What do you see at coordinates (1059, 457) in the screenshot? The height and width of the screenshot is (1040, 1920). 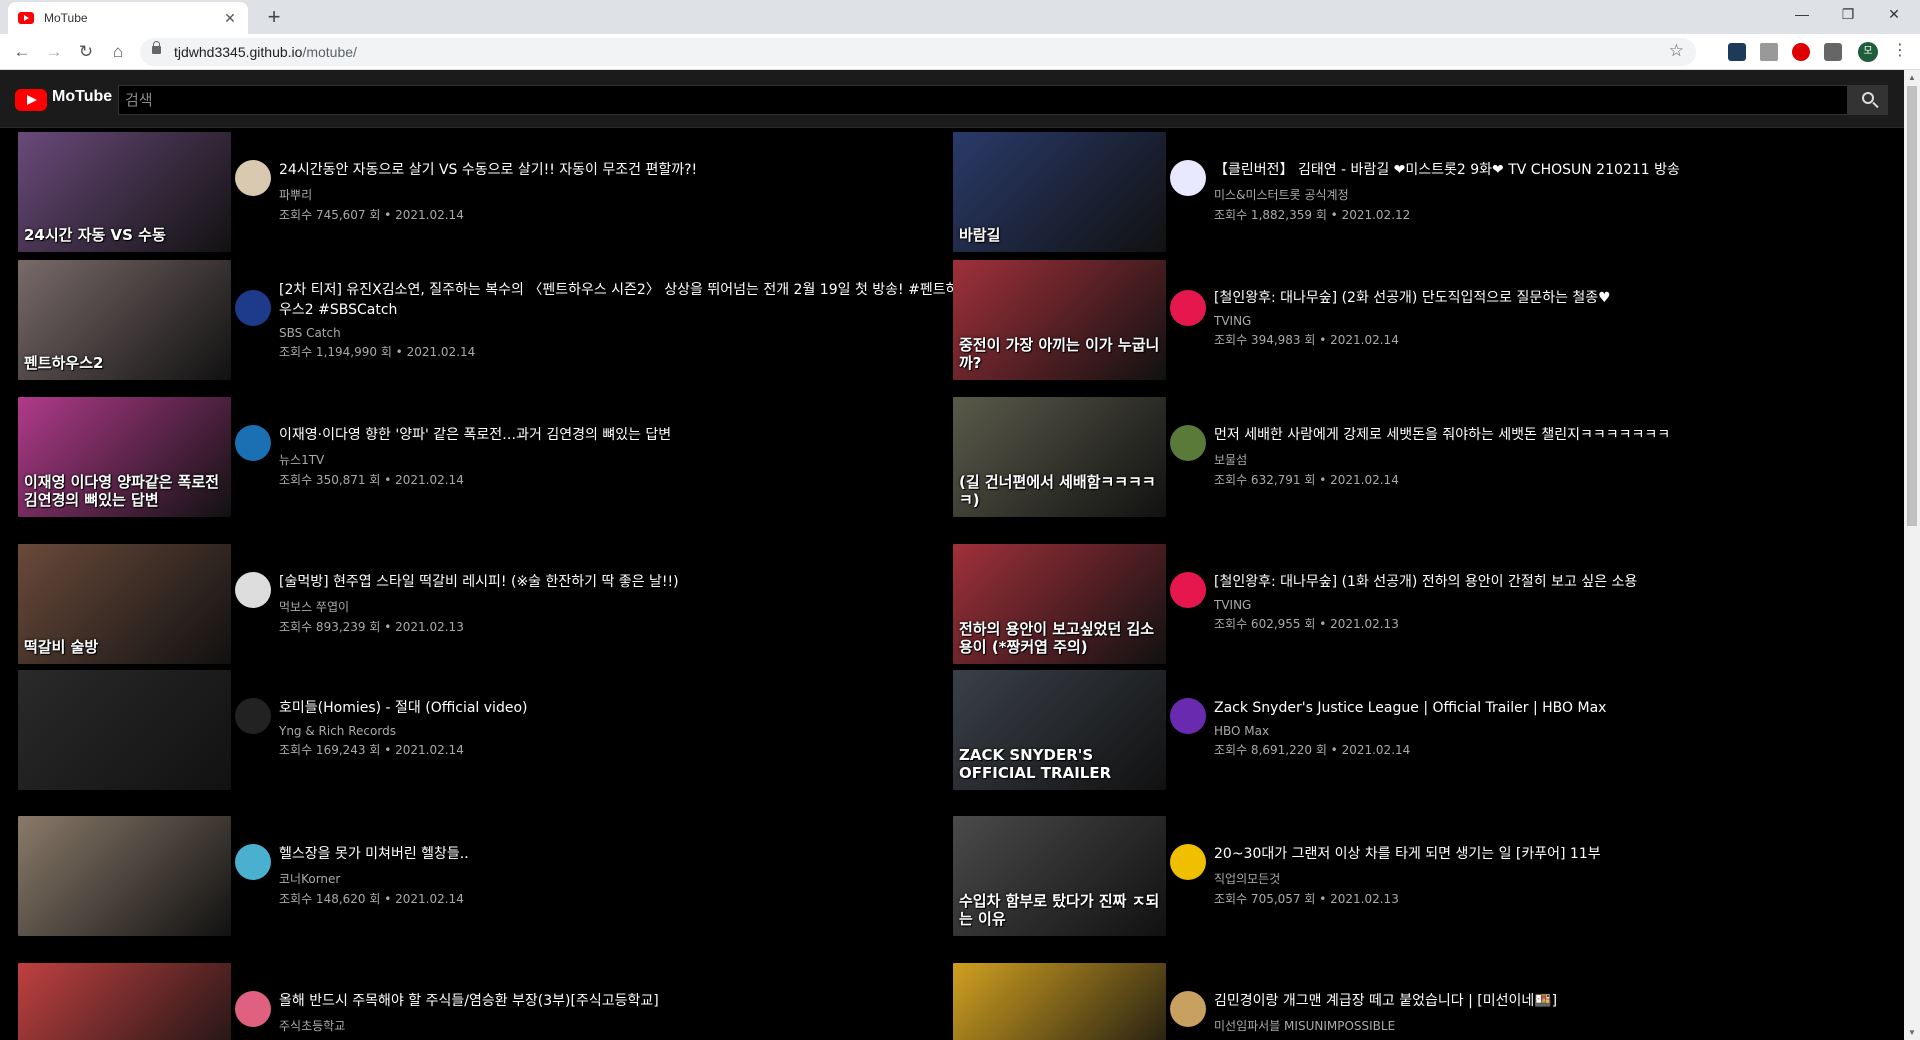 I see `video-thumbnail: (길 건너편에서 세배함ㅋㅋㅋㅋㅋ)` at bounding box center [1059, 457].